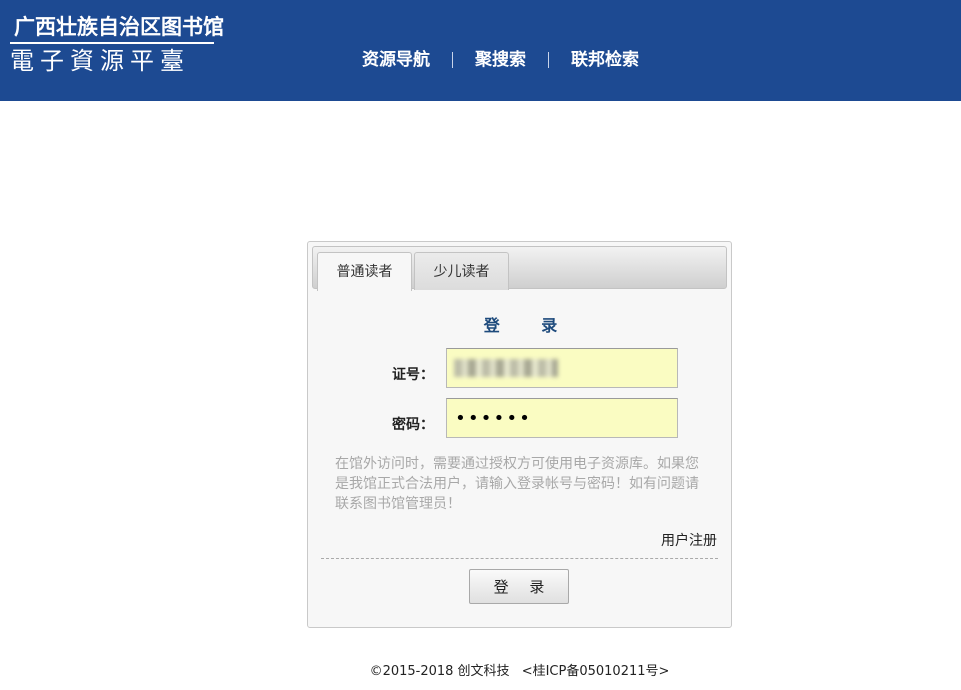 This screenshot has height=690, width=961. What do you see at coordinates (119, 27) in the screenshot?
I see `logo-library-name: 广西壮族自治区图书馆` at bounding box center [119, 27].